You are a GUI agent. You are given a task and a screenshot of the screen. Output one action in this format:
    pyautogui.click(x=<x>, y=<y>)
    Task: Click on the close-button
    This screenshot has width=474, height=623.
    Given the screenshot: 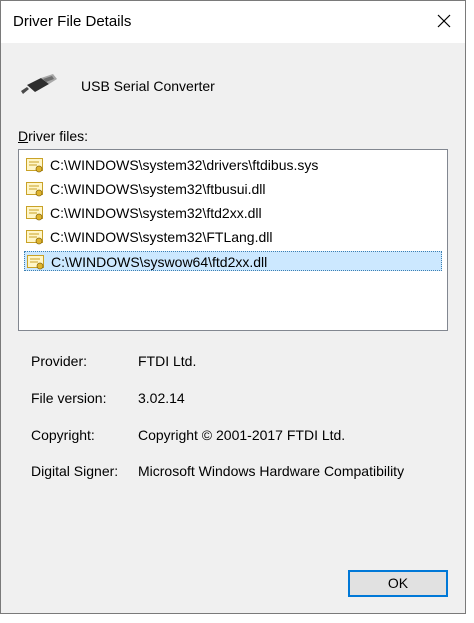 What is the action you would take?
    pyautogui.click(x=444, y=21)
    